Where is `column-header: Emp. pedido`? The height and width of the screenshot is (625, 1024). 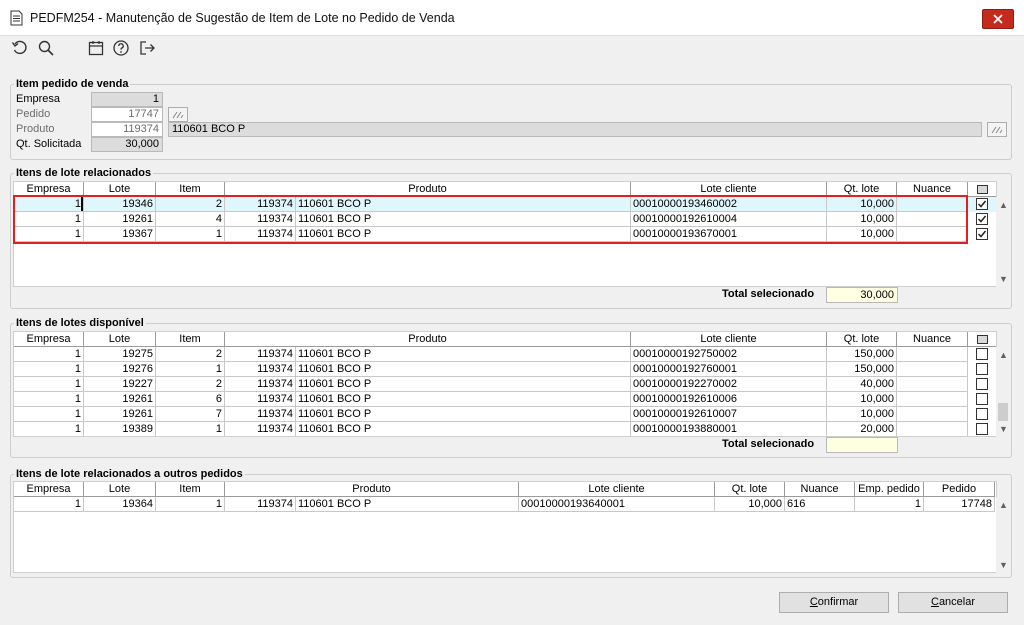
column-header: Emp. pedido is located at coordinates (889, 489).